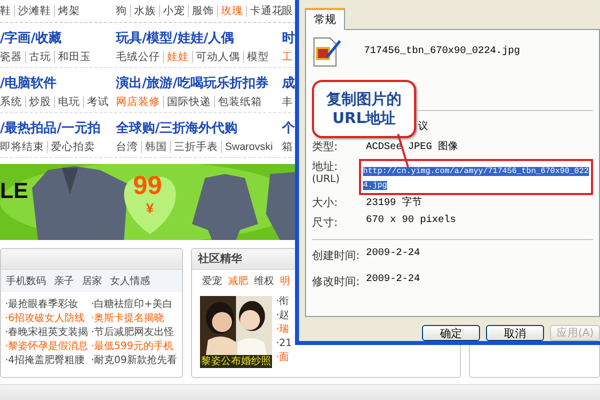 The image size is (600, 400). I want to click on property-value: 670 x 90 pixels, so click(411, 220).